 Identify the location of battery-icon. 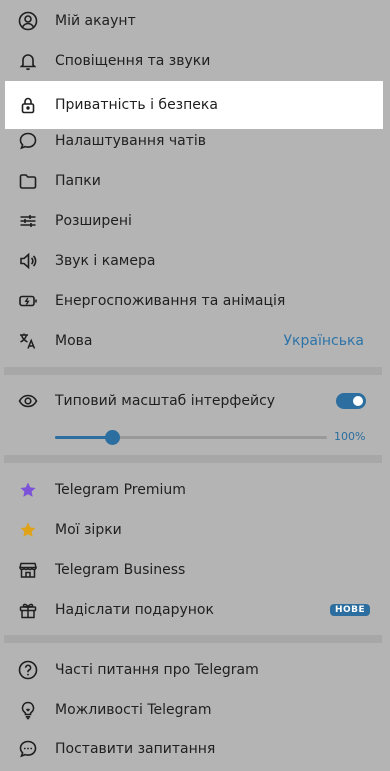
(28, 301).